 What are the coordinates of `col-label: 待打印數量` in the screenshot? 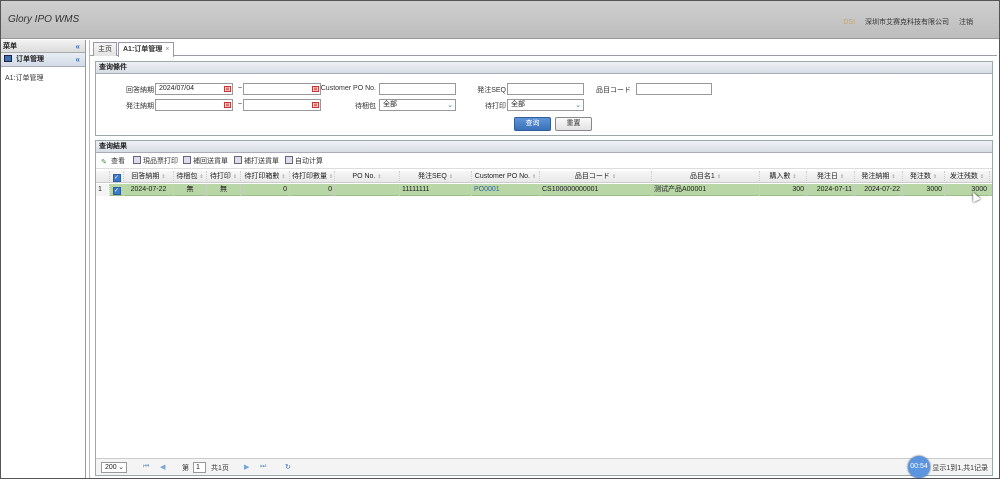 It's located at (309, 176).